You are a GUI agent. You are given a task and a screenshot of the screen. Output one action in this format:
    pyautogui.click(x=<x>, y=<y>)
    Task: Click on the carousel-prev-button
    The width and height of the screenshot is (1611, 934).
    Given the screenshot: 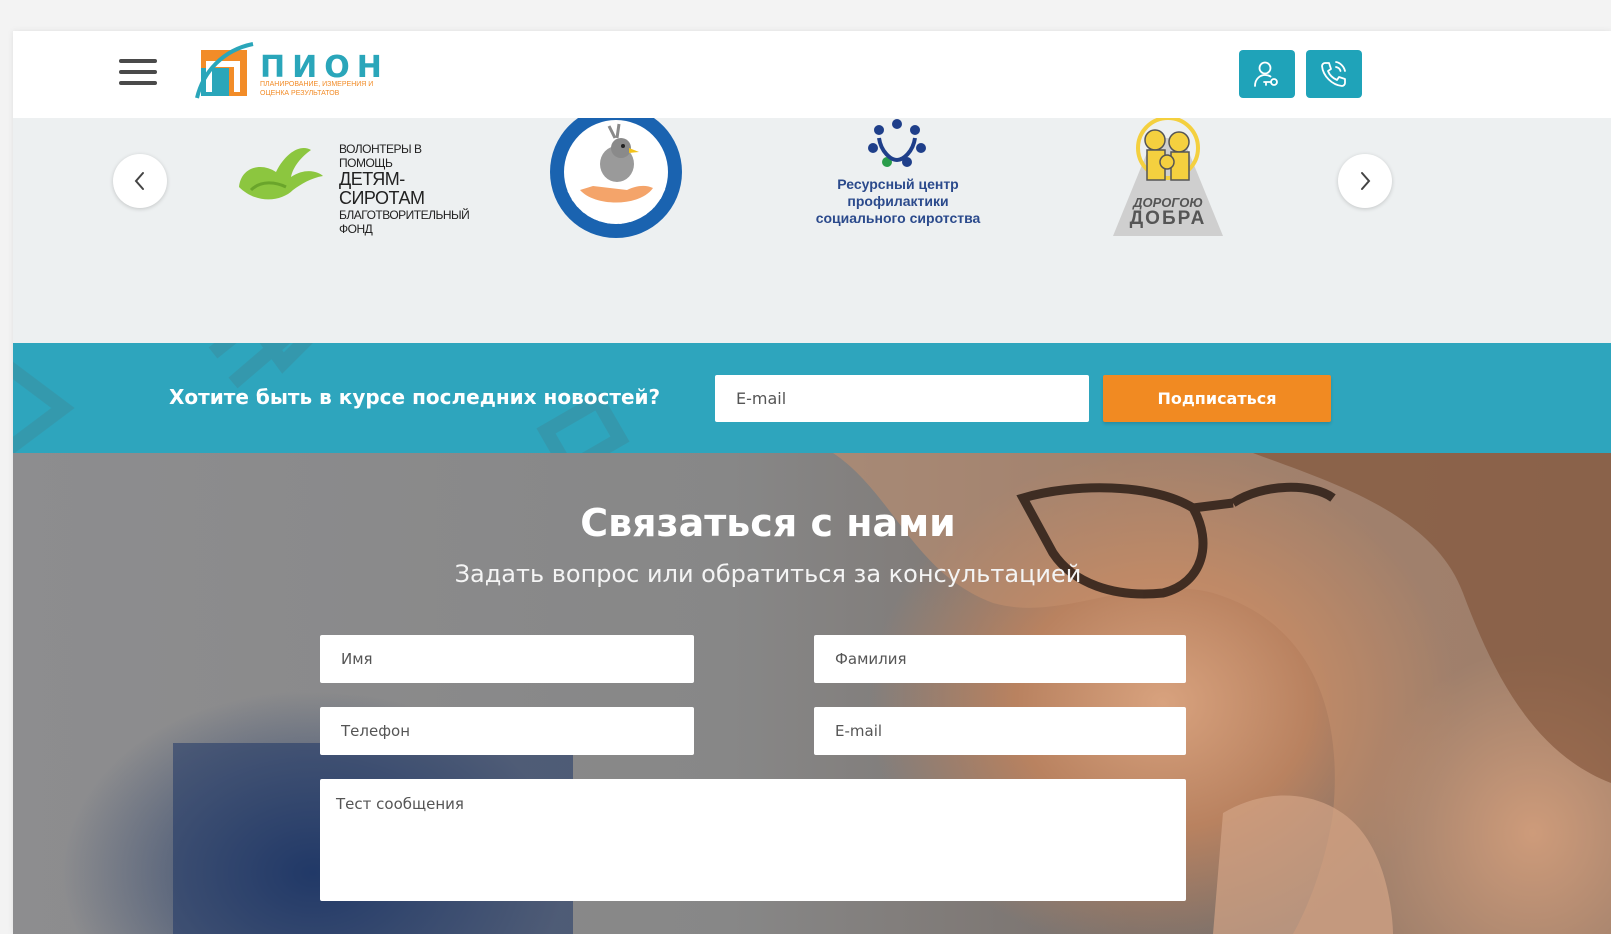 What is the action you would take?
    pyautogui.click(x=140, y=181)
    